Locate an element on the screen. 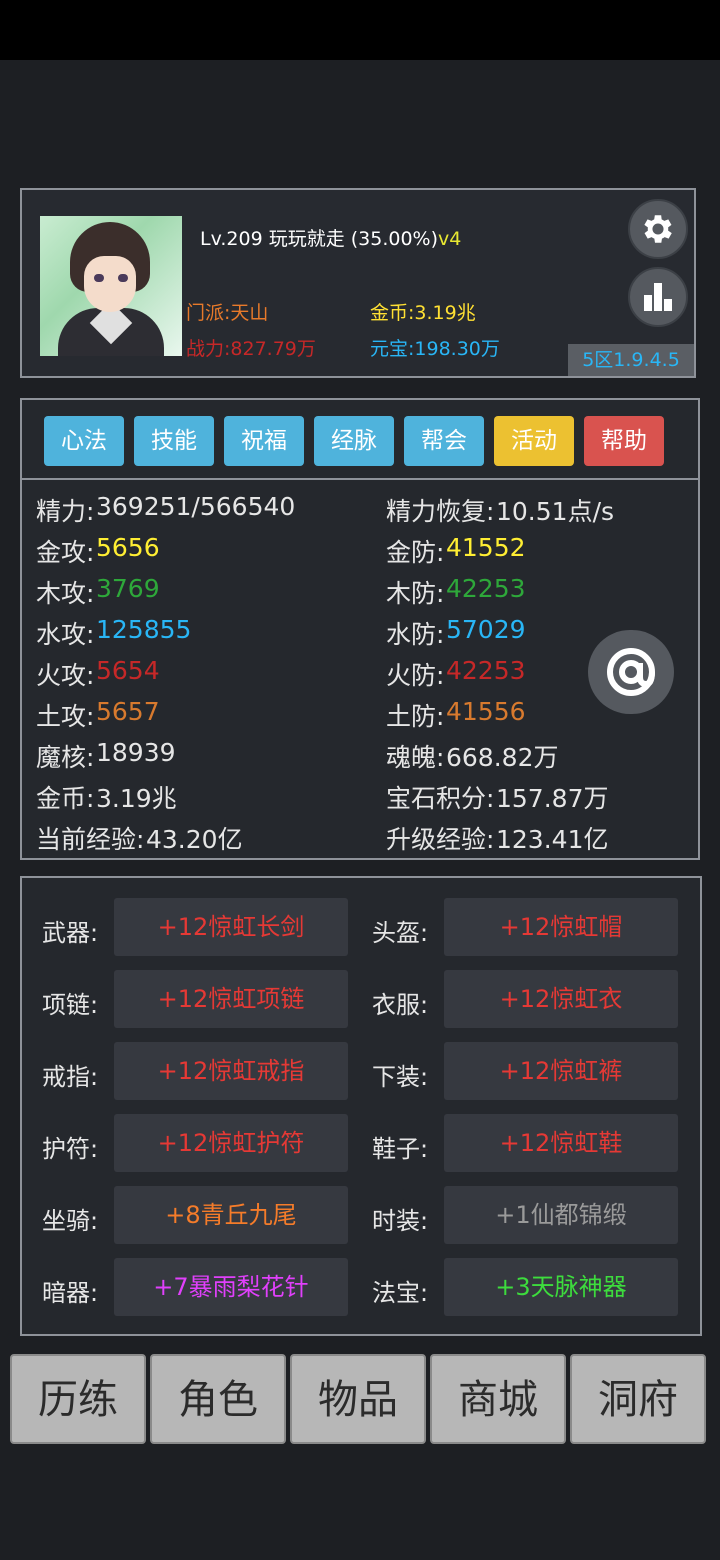 The image size is (720, 1560). tab-meridian: 经脉 is located at coordinates (354, 441).